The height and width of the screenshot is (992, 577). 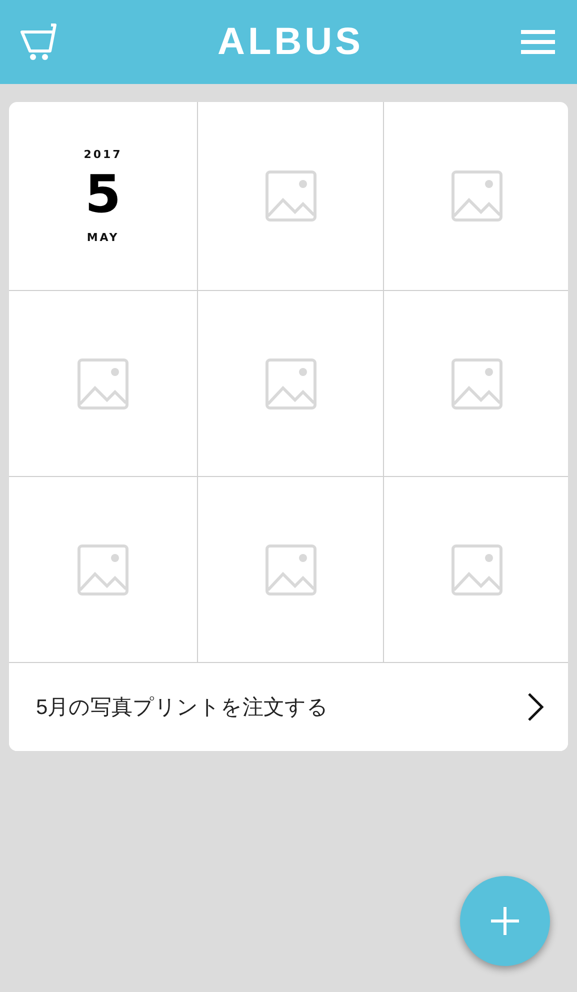 What do you see at coordinates (103, 237) in the screenshot?
I see `month-label: MAY` at bounding box center [103, 237].